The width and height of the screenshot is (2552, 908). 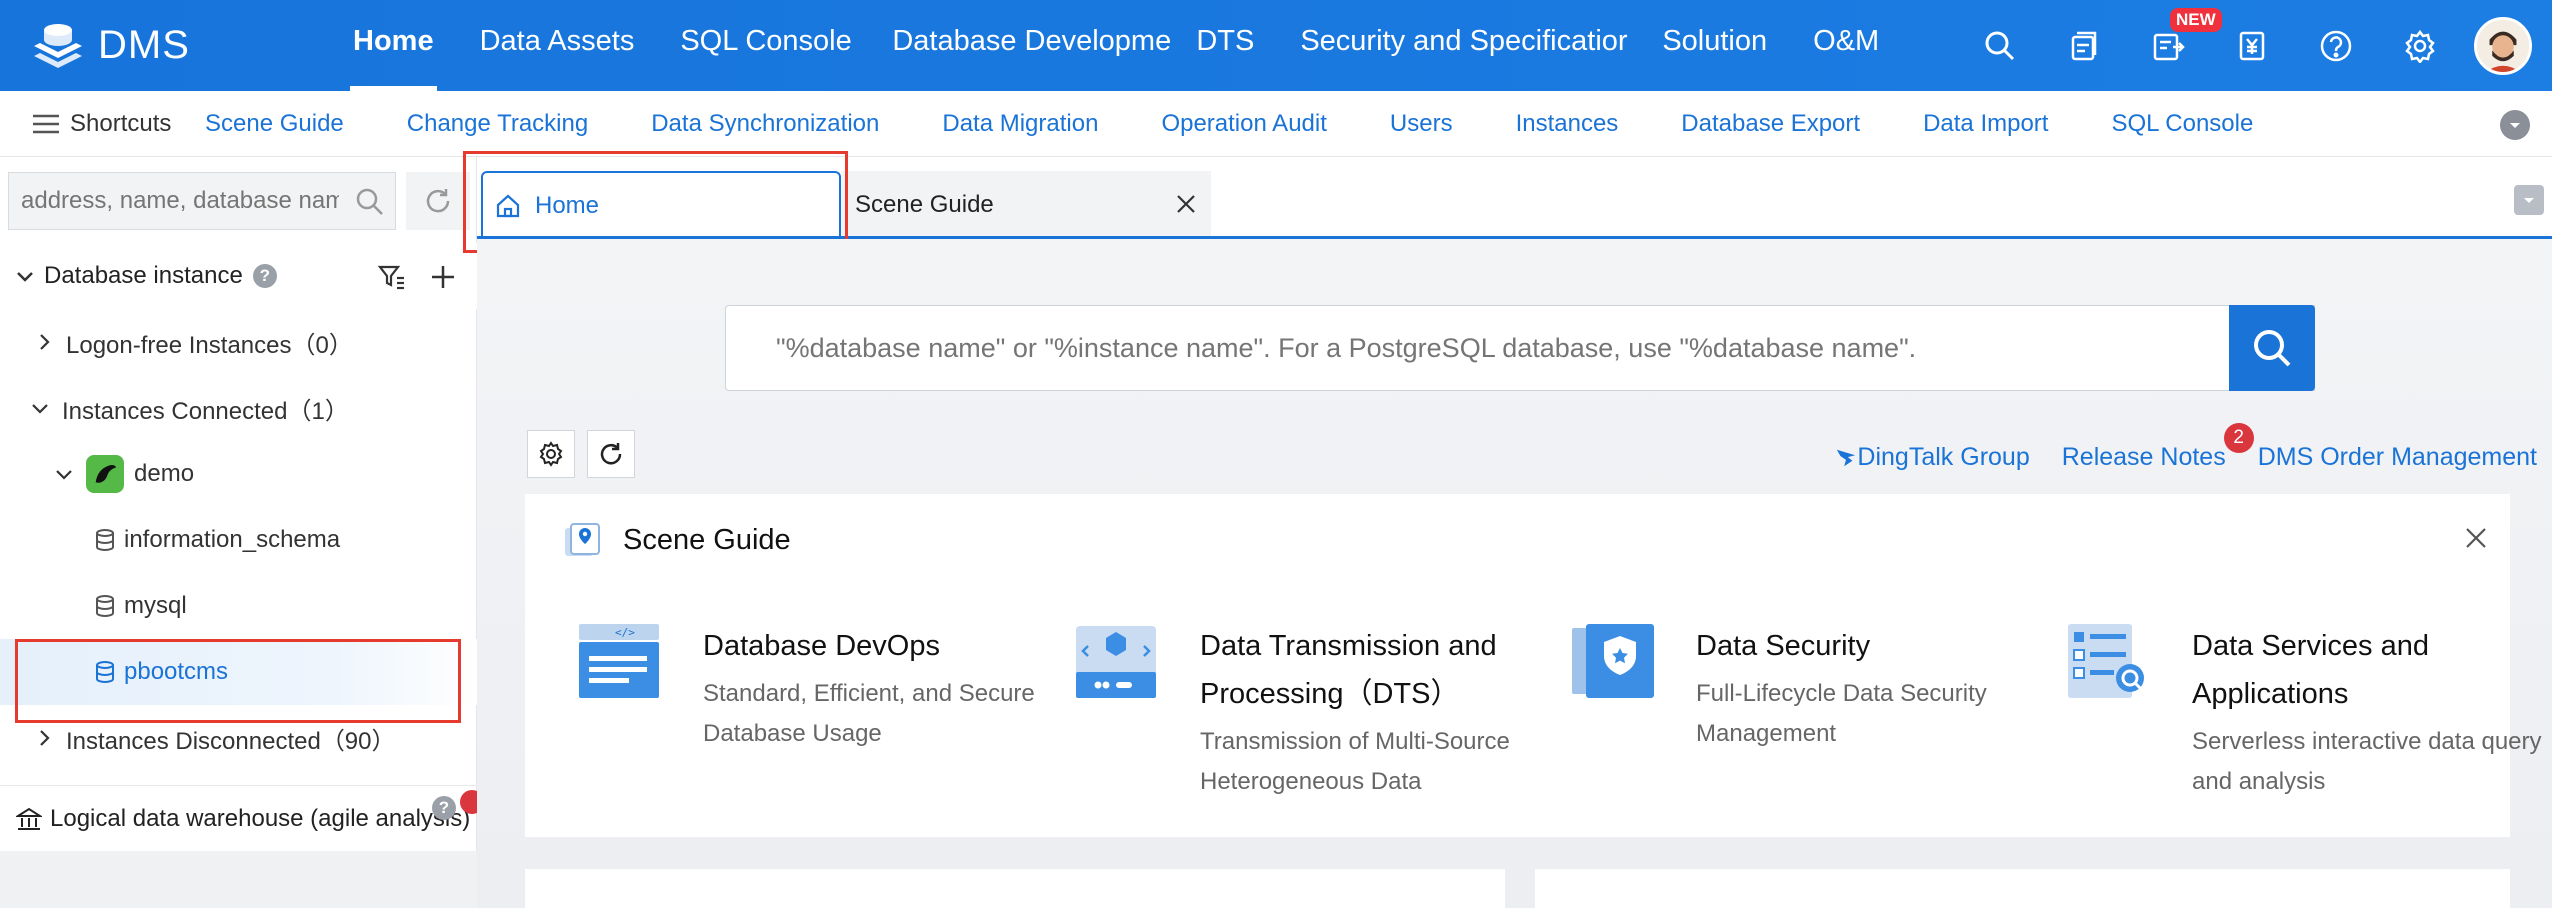 I want to click on home-settings-button, so click(x=551, y=454).